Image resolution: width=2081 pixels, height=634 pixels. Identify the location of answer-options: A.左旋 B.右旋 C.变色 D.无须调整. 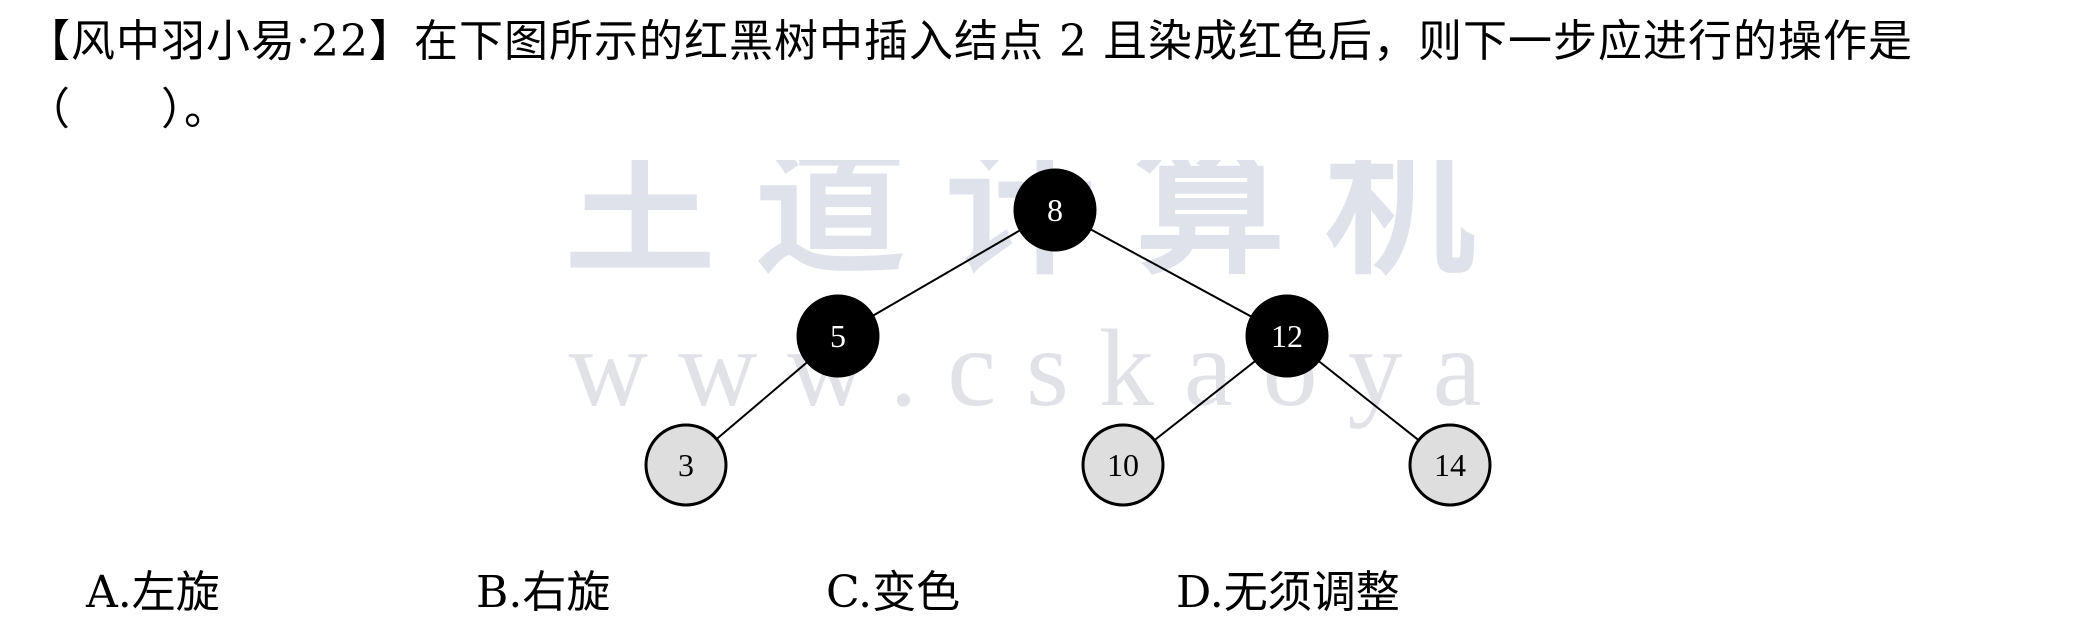
(1040, 593).